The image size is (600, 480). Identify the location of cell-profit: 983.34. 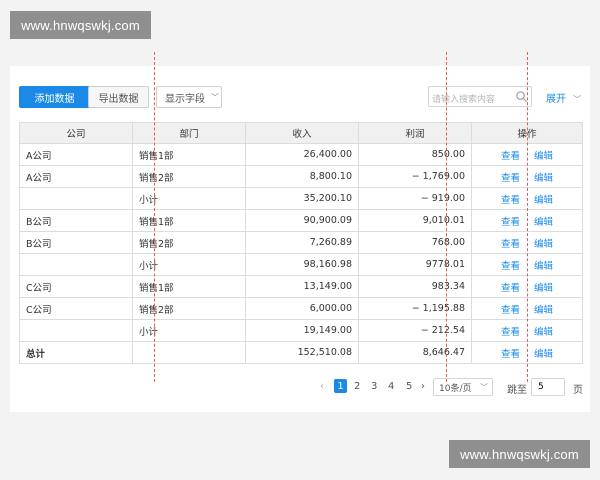
(415, 286).